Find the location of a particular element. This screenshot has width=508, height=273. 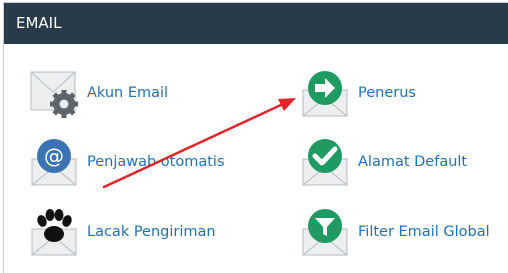

paw-print-envelope-icon is located at coordinates (54, 232).